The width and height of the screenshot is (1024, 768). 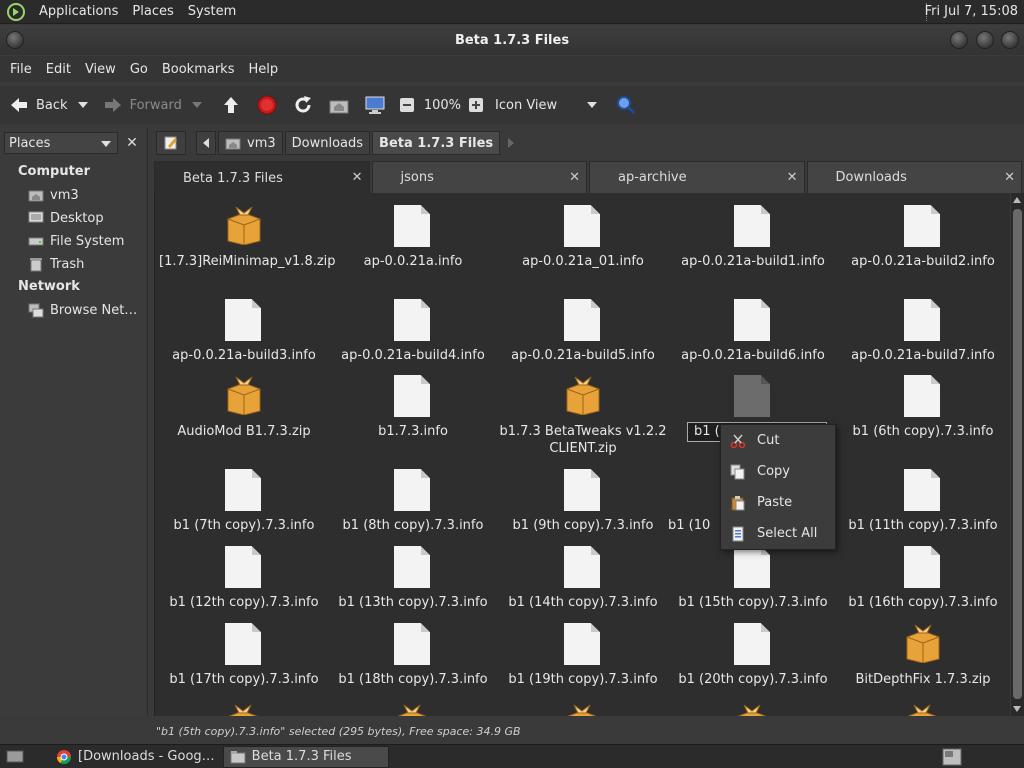 I want to click on file-item: ap-0.0.21a-build4.info, so click(x=413, y=331).